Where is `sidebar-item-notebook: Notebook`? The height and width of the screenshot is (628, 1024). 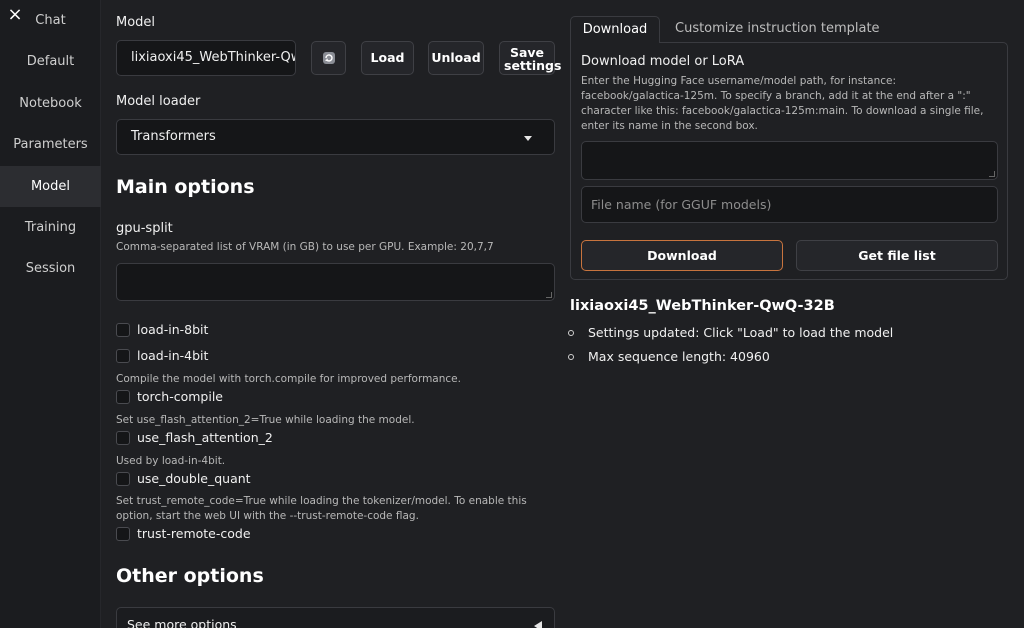
sidebar-item-notebook: Notebook is located at coordinates (50, 104).